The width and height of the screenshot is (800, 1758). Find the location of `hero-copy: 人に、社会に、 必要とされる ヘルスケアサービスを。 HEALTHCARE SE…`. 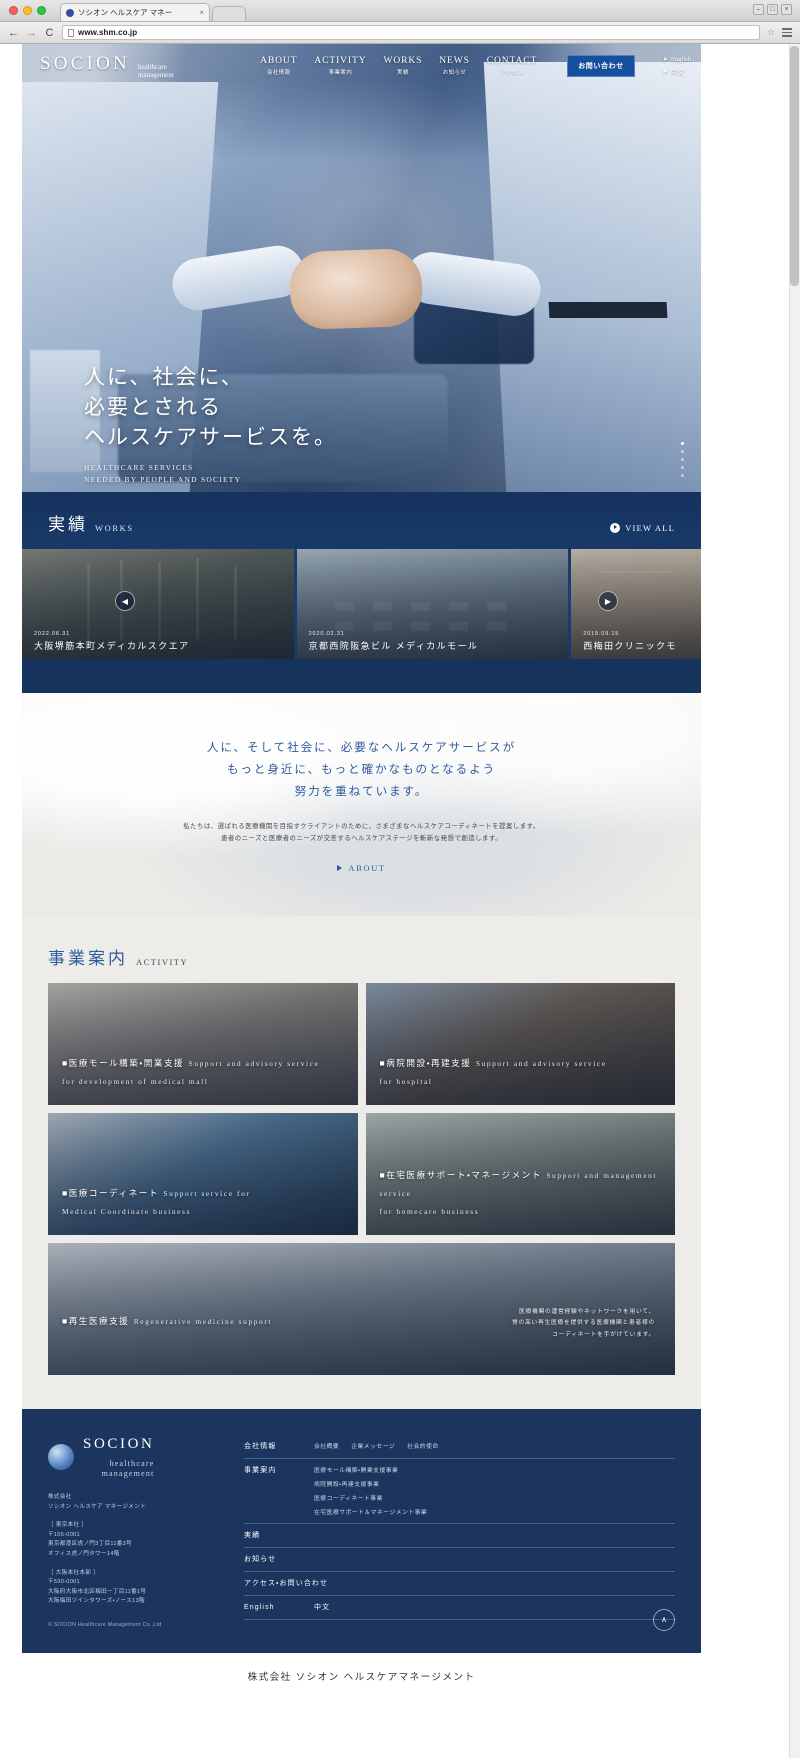

hero-copy: 人に、社会に、 必要とされる ヘルスケアサービスを。 HEALTHCARE SE… is located at coordinates (210, 423).